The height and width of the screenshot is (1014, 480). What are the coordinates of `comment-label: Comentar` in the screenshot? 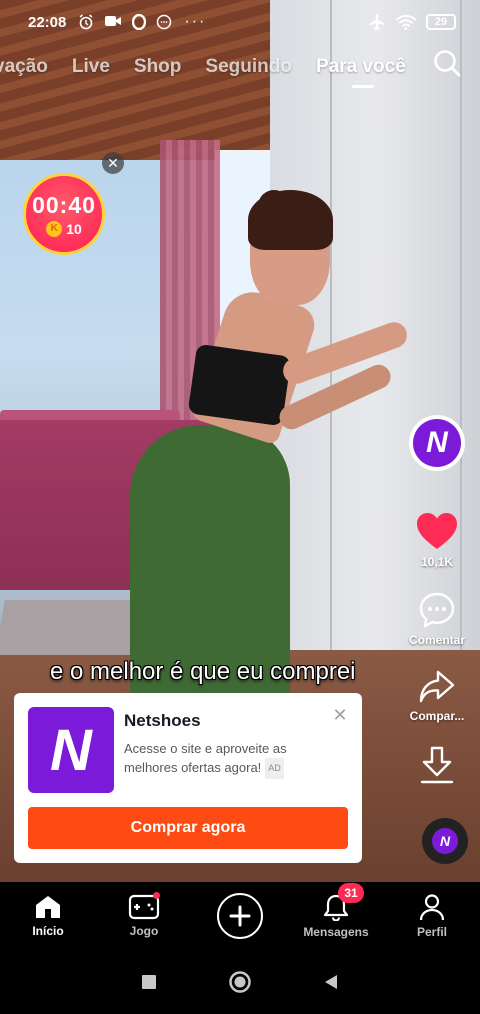 It's located at (436, 640).